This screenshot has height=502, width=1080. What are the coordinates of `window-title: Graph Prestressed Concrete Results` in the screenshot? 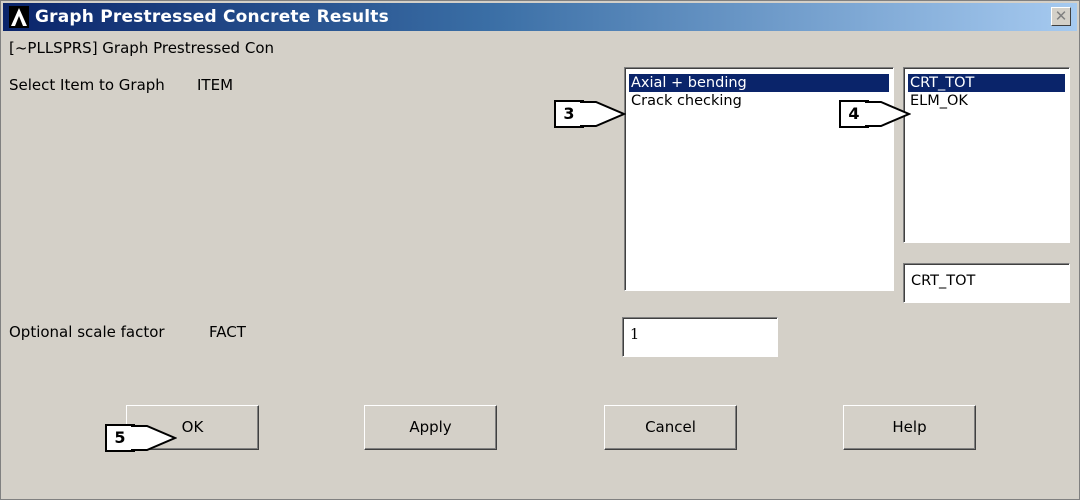 It's located at (212, 17).